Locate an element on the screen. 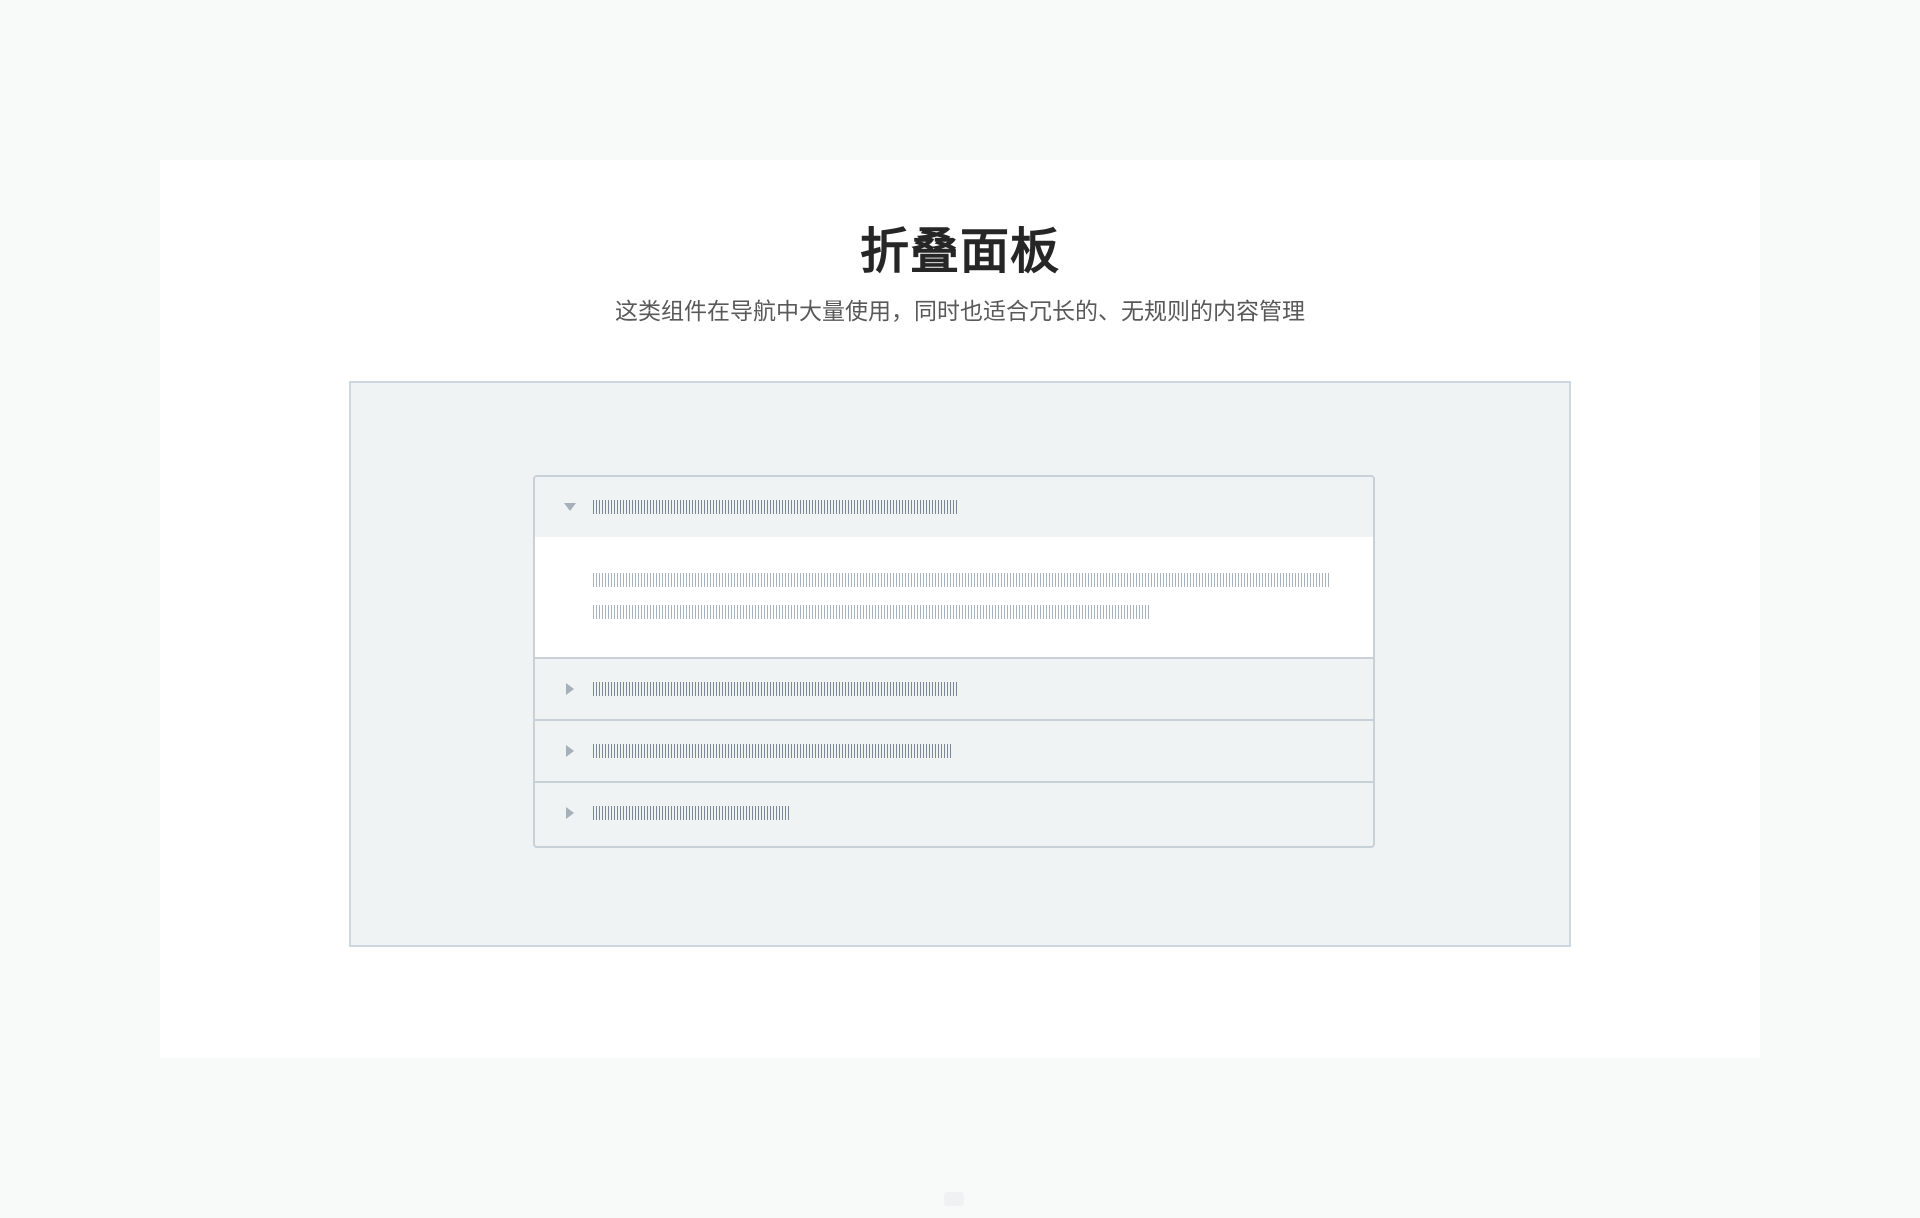 Image resolution: width=1920 pixels, height=1218 pixels. caret-down-icon is located at coordinates (570, 507).